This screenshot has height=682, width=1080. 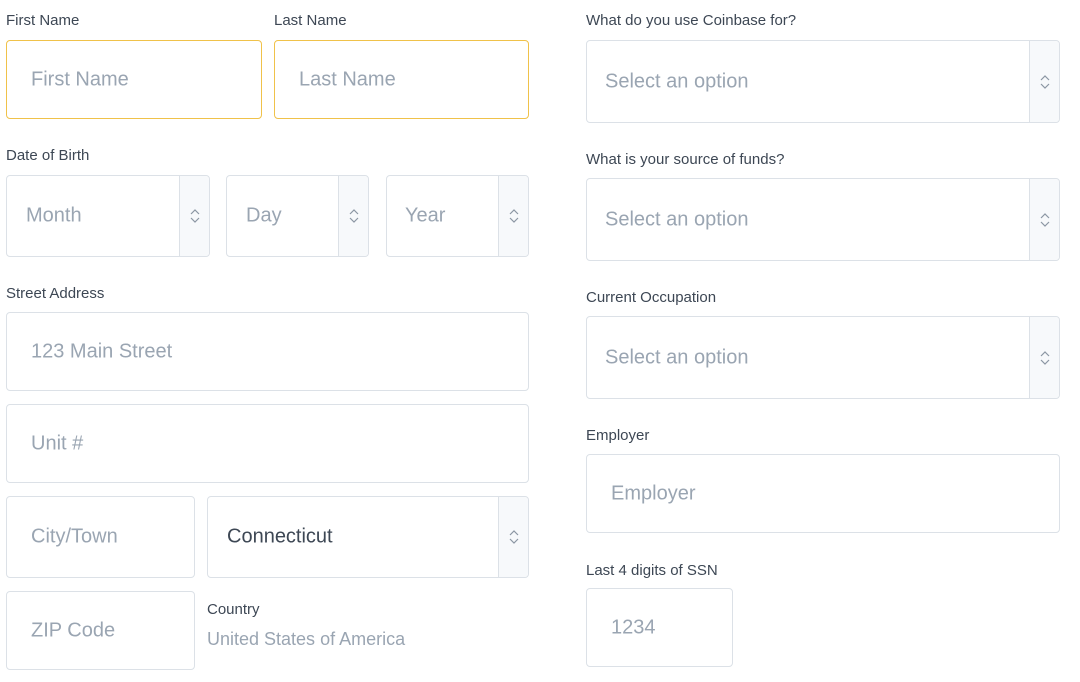 What do you see at coordinates (134, 79) in the screenshot?
I see `first-name-input: First Name` at bounding box center [134, 79].